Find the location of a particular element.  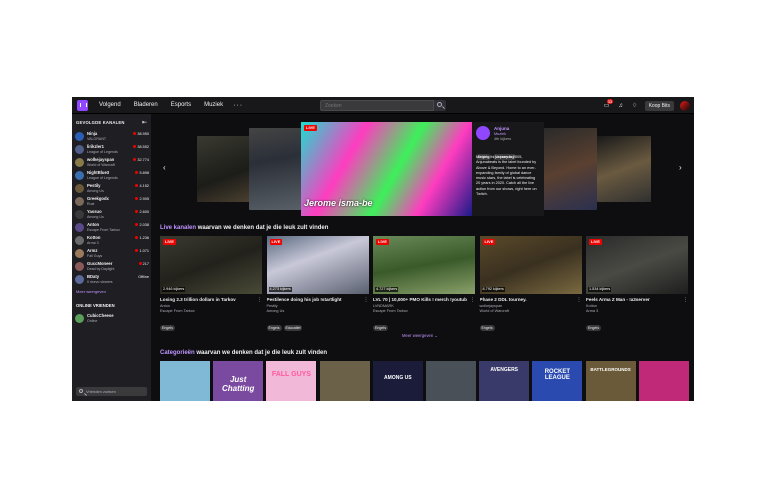

sidebar-channel-item: NightBlue3 League of Legends 5.898 is located at coordinates (112, 176).